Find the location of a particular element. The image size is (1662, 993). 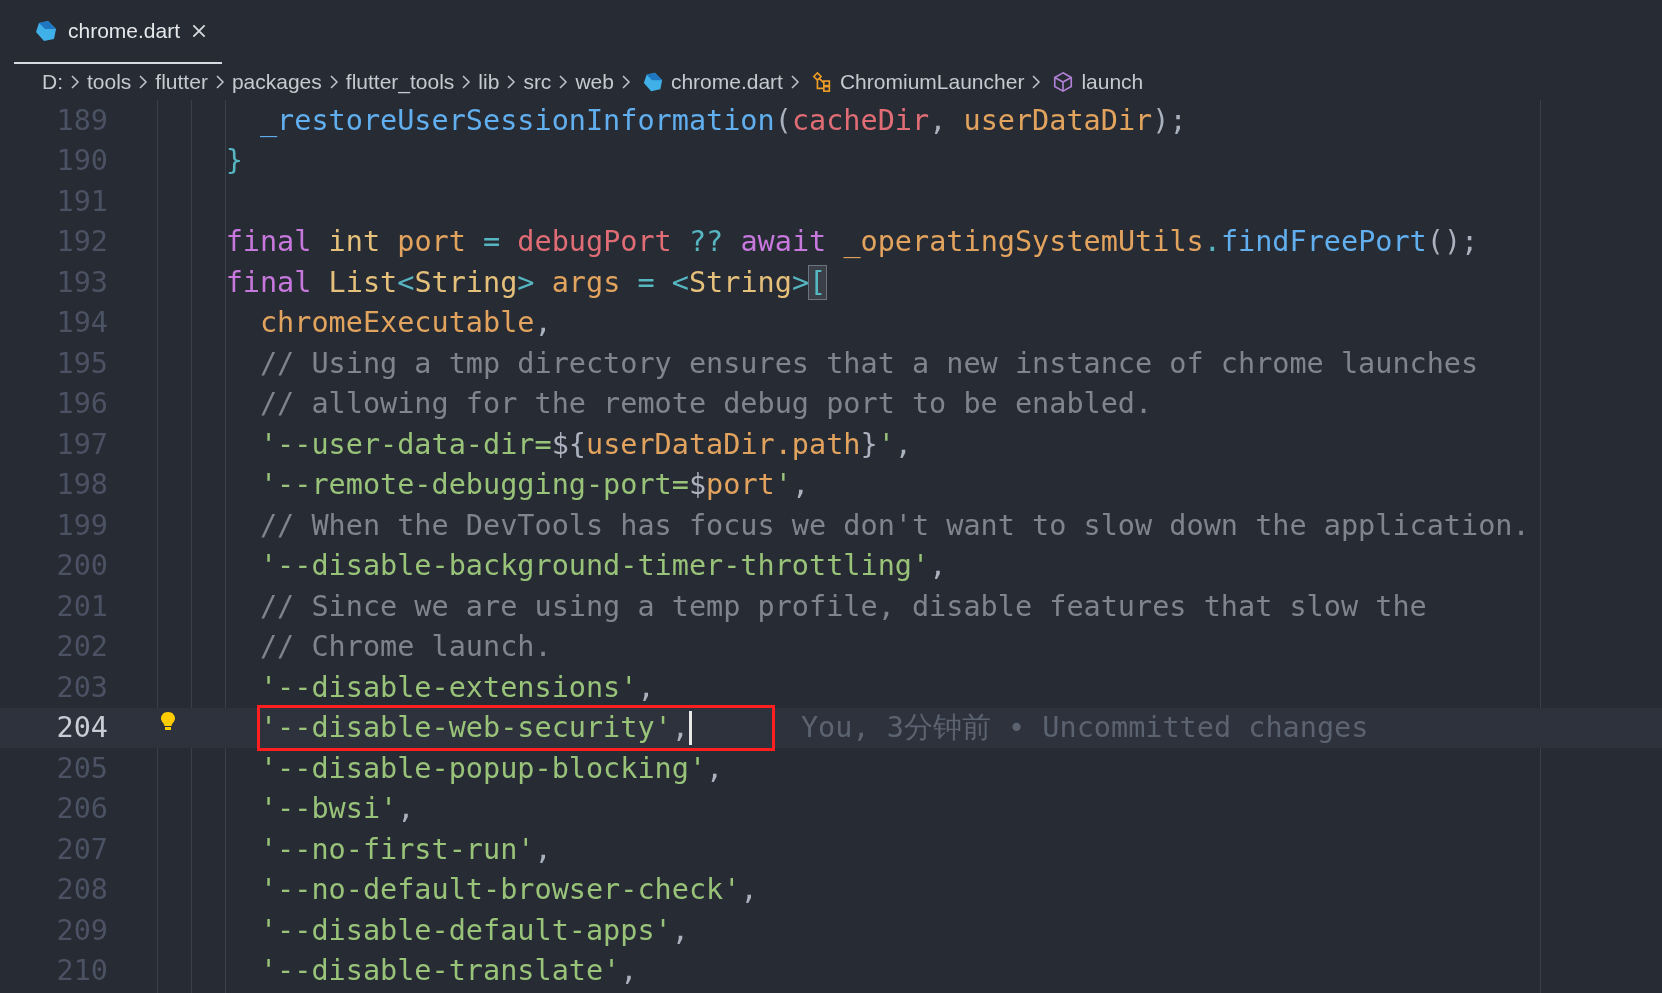

code-token: '--disable-default-apps' is located at coordinates (465, 930).